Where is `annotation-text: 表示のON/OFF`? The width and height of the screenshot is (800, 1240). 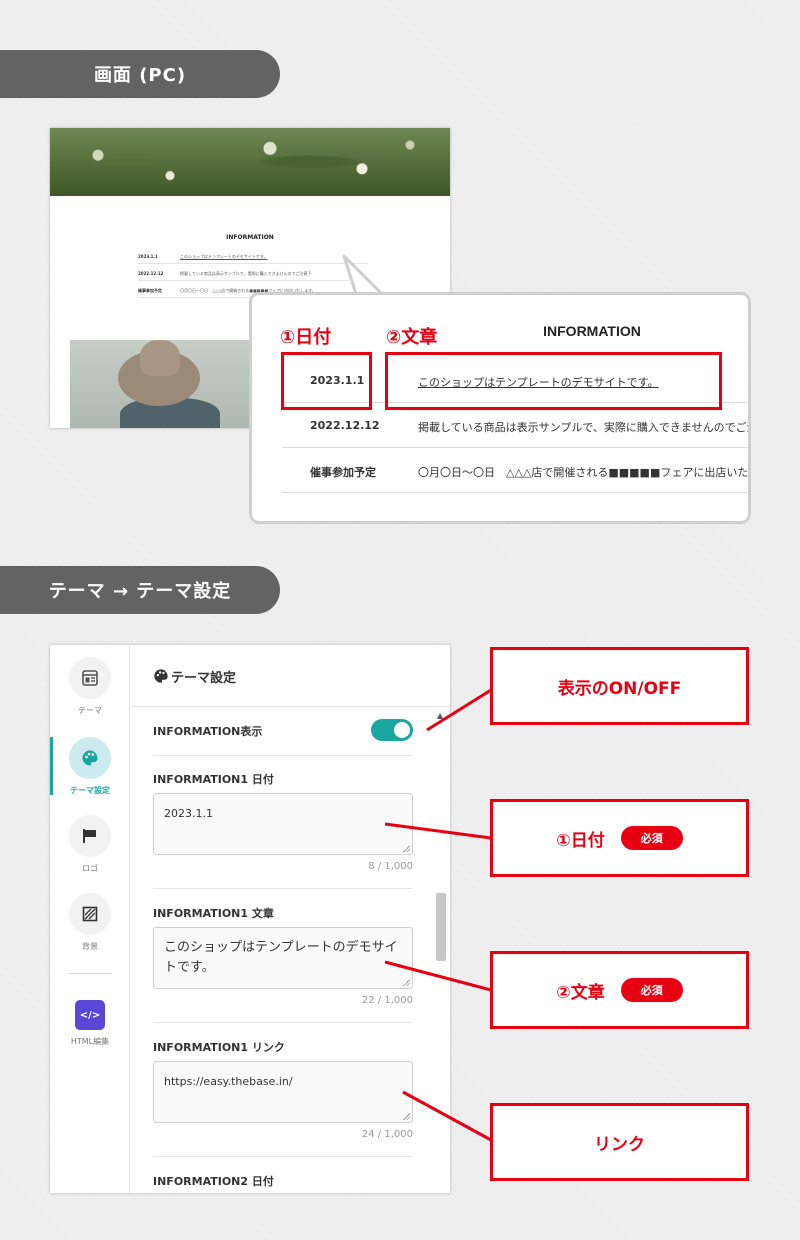
annotation-text: 表示のON/OFF is located at coordinates (619, 688).